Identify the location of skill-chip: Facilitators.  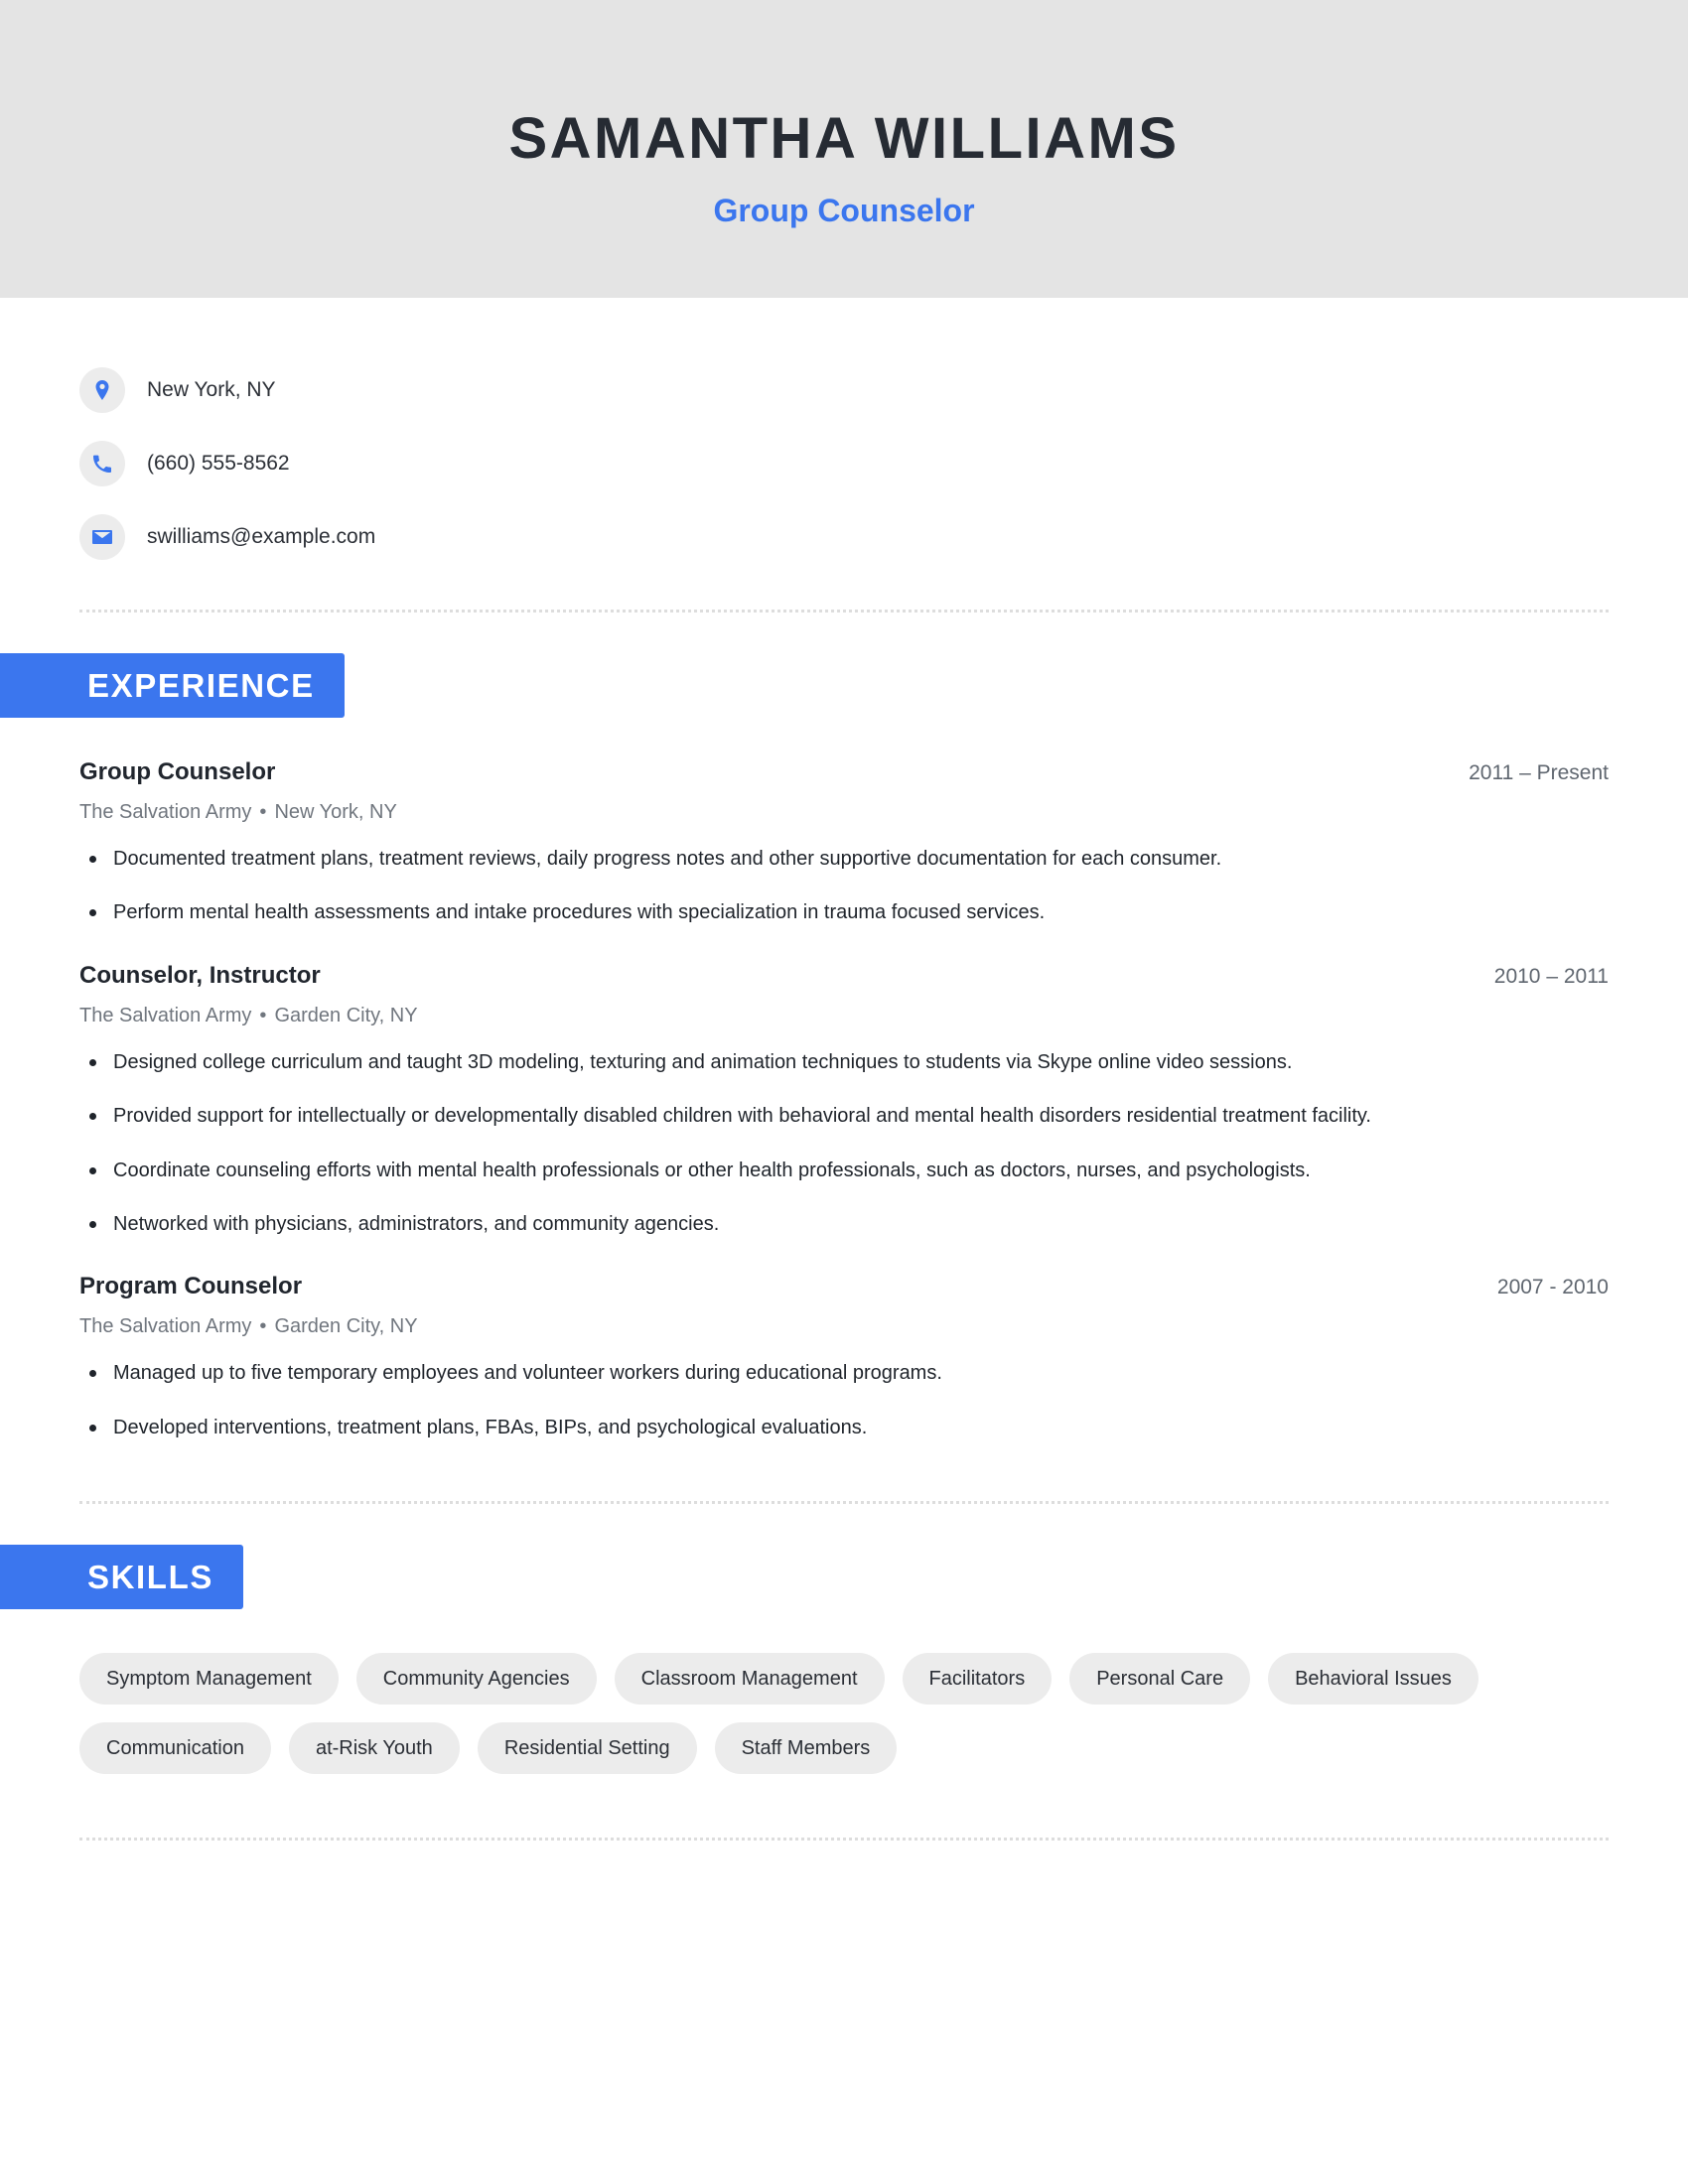
(977, 1679).